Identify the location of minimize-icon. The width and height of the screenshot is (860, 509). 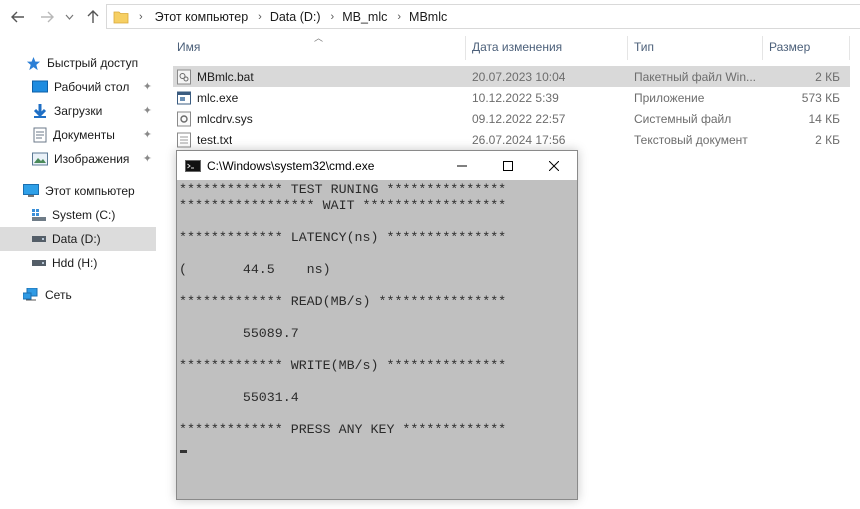
(462, 165).